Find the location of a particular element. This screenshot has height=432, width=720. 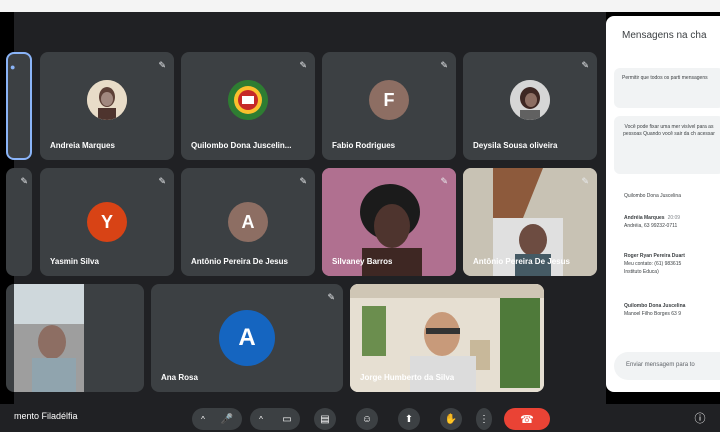

chat-permission-toggle: Permitir que todos os parti mensagens is located at coordinates (667, 88).